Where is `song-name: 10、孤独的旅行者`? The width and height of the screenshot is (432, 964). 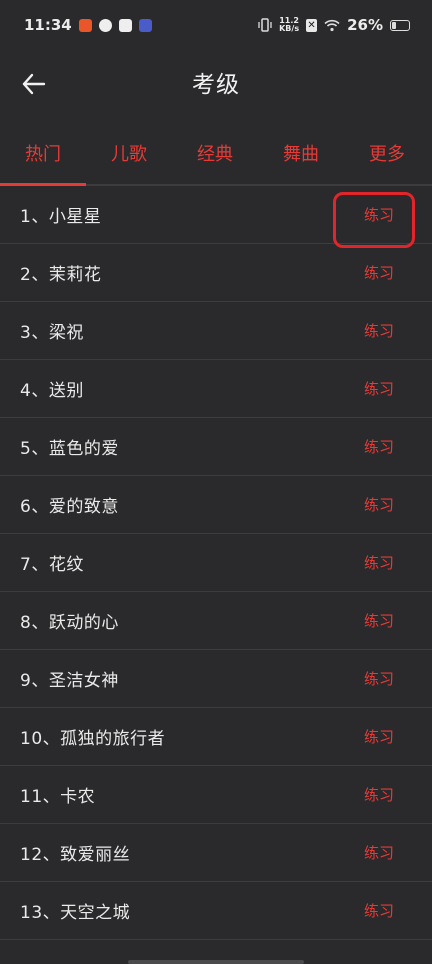 song-name: 10、孤独的旅行者 is located at coordinates (93, 739).